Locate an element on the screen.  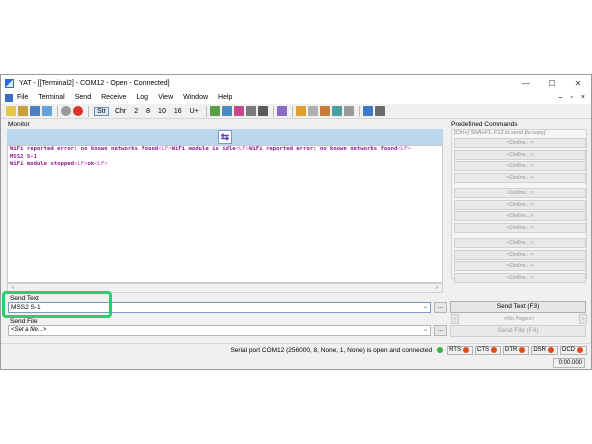
close-port-icon is located at coordinates (78, 111).